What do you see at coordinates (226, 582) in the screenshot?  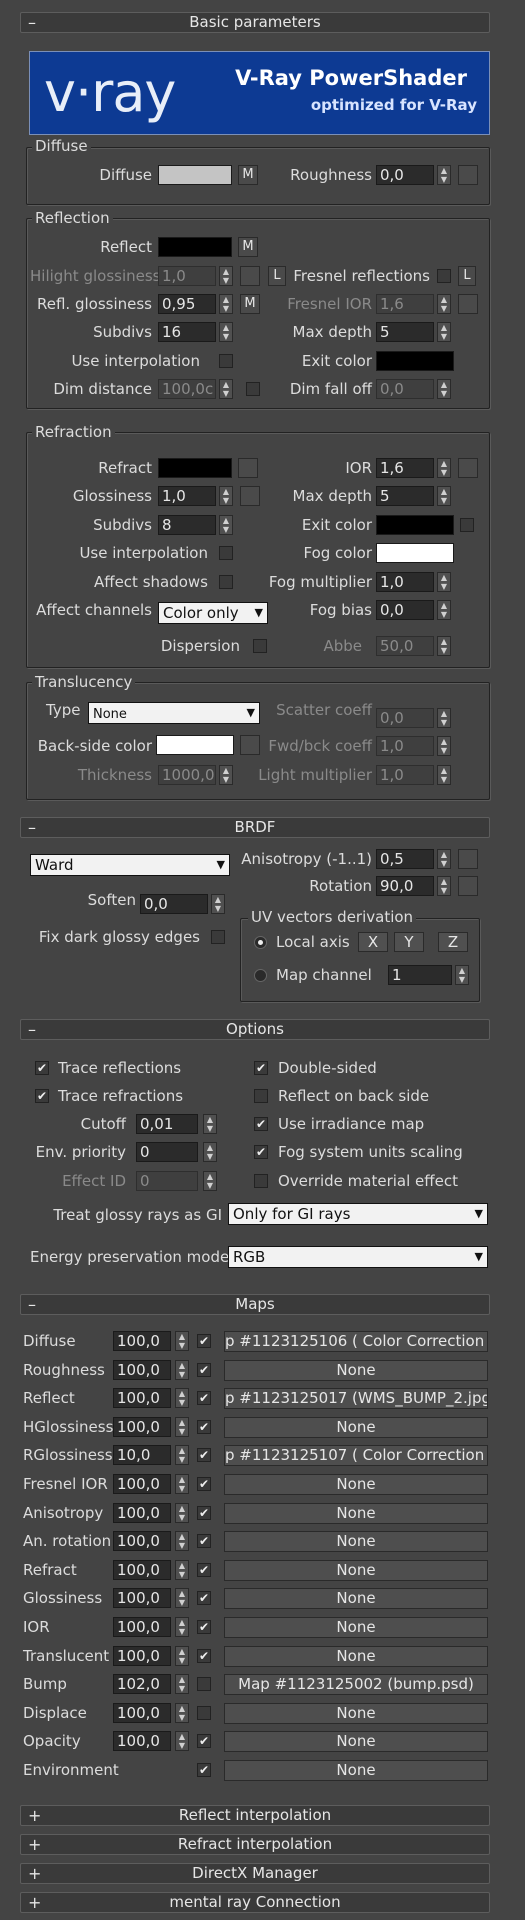 I see `affect-shadows-checkbox` at bounding box center [226, 582].